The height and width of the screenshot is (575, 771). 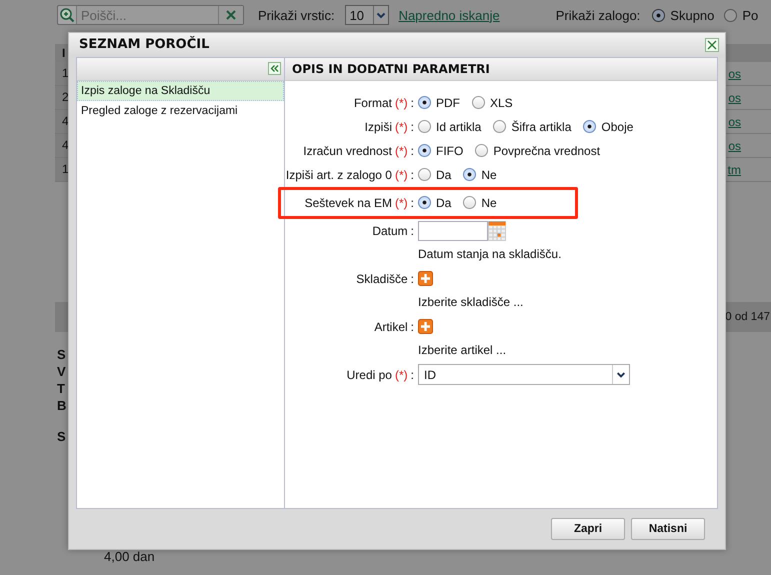 What do you see at coordinates (180, 110) in the screenshot?
I see `report-item: Pregled zaloge z rezervacijami` at bounding box center [180, 110].